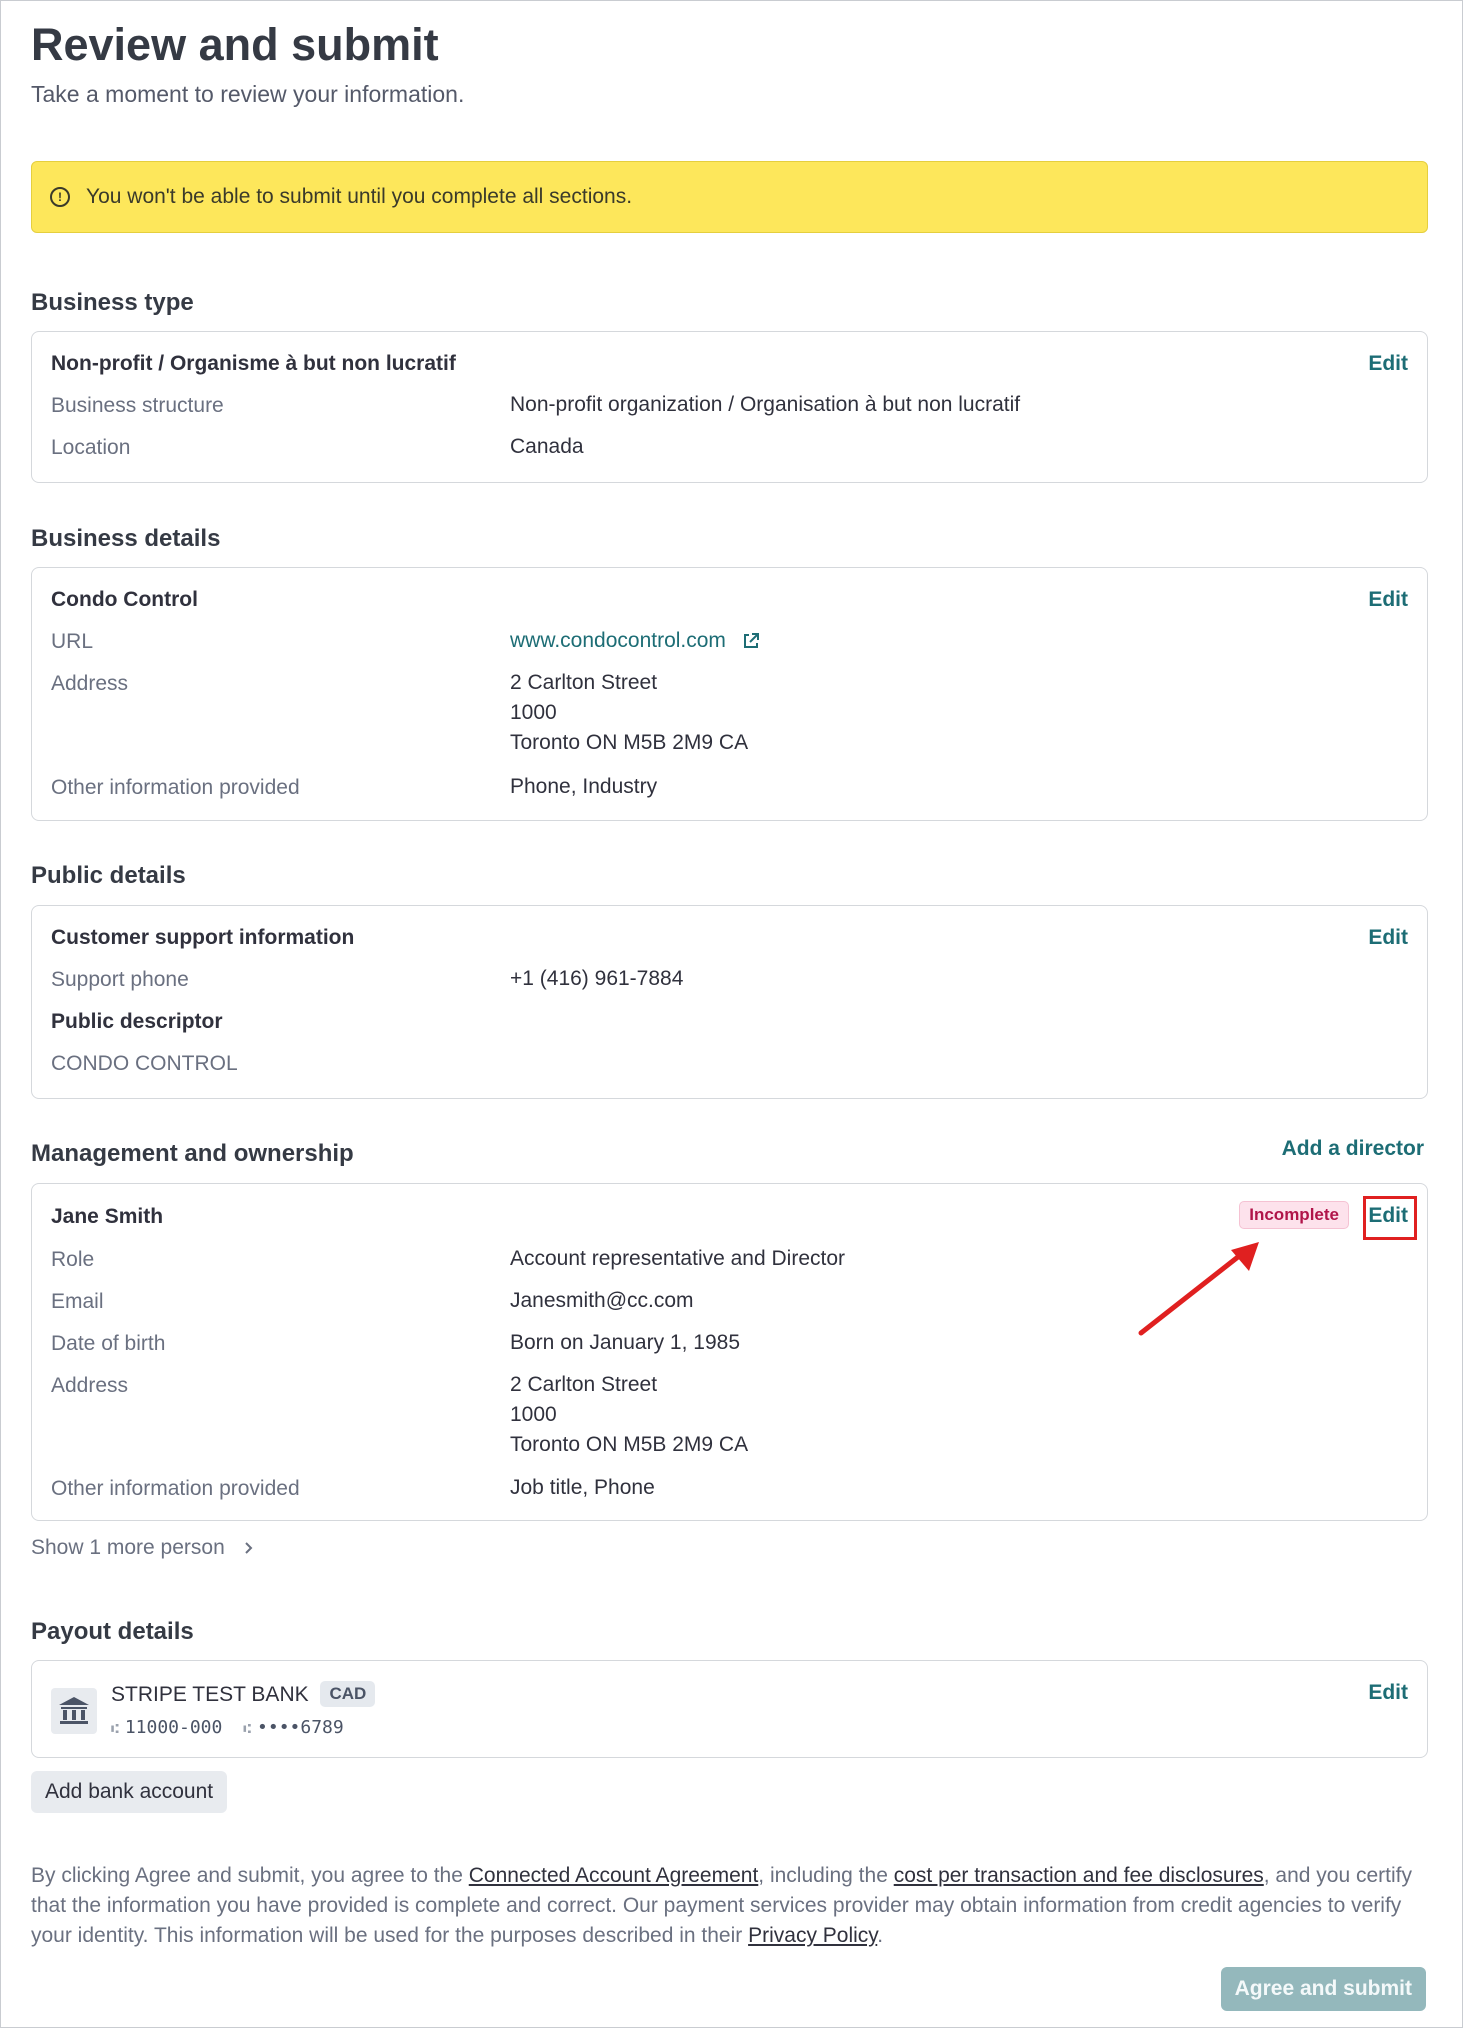  What do you see at coordinates (203, 937) in the screenshot?
I see `customer-support-heading: Customer support information` at bounding box center [203, 937].